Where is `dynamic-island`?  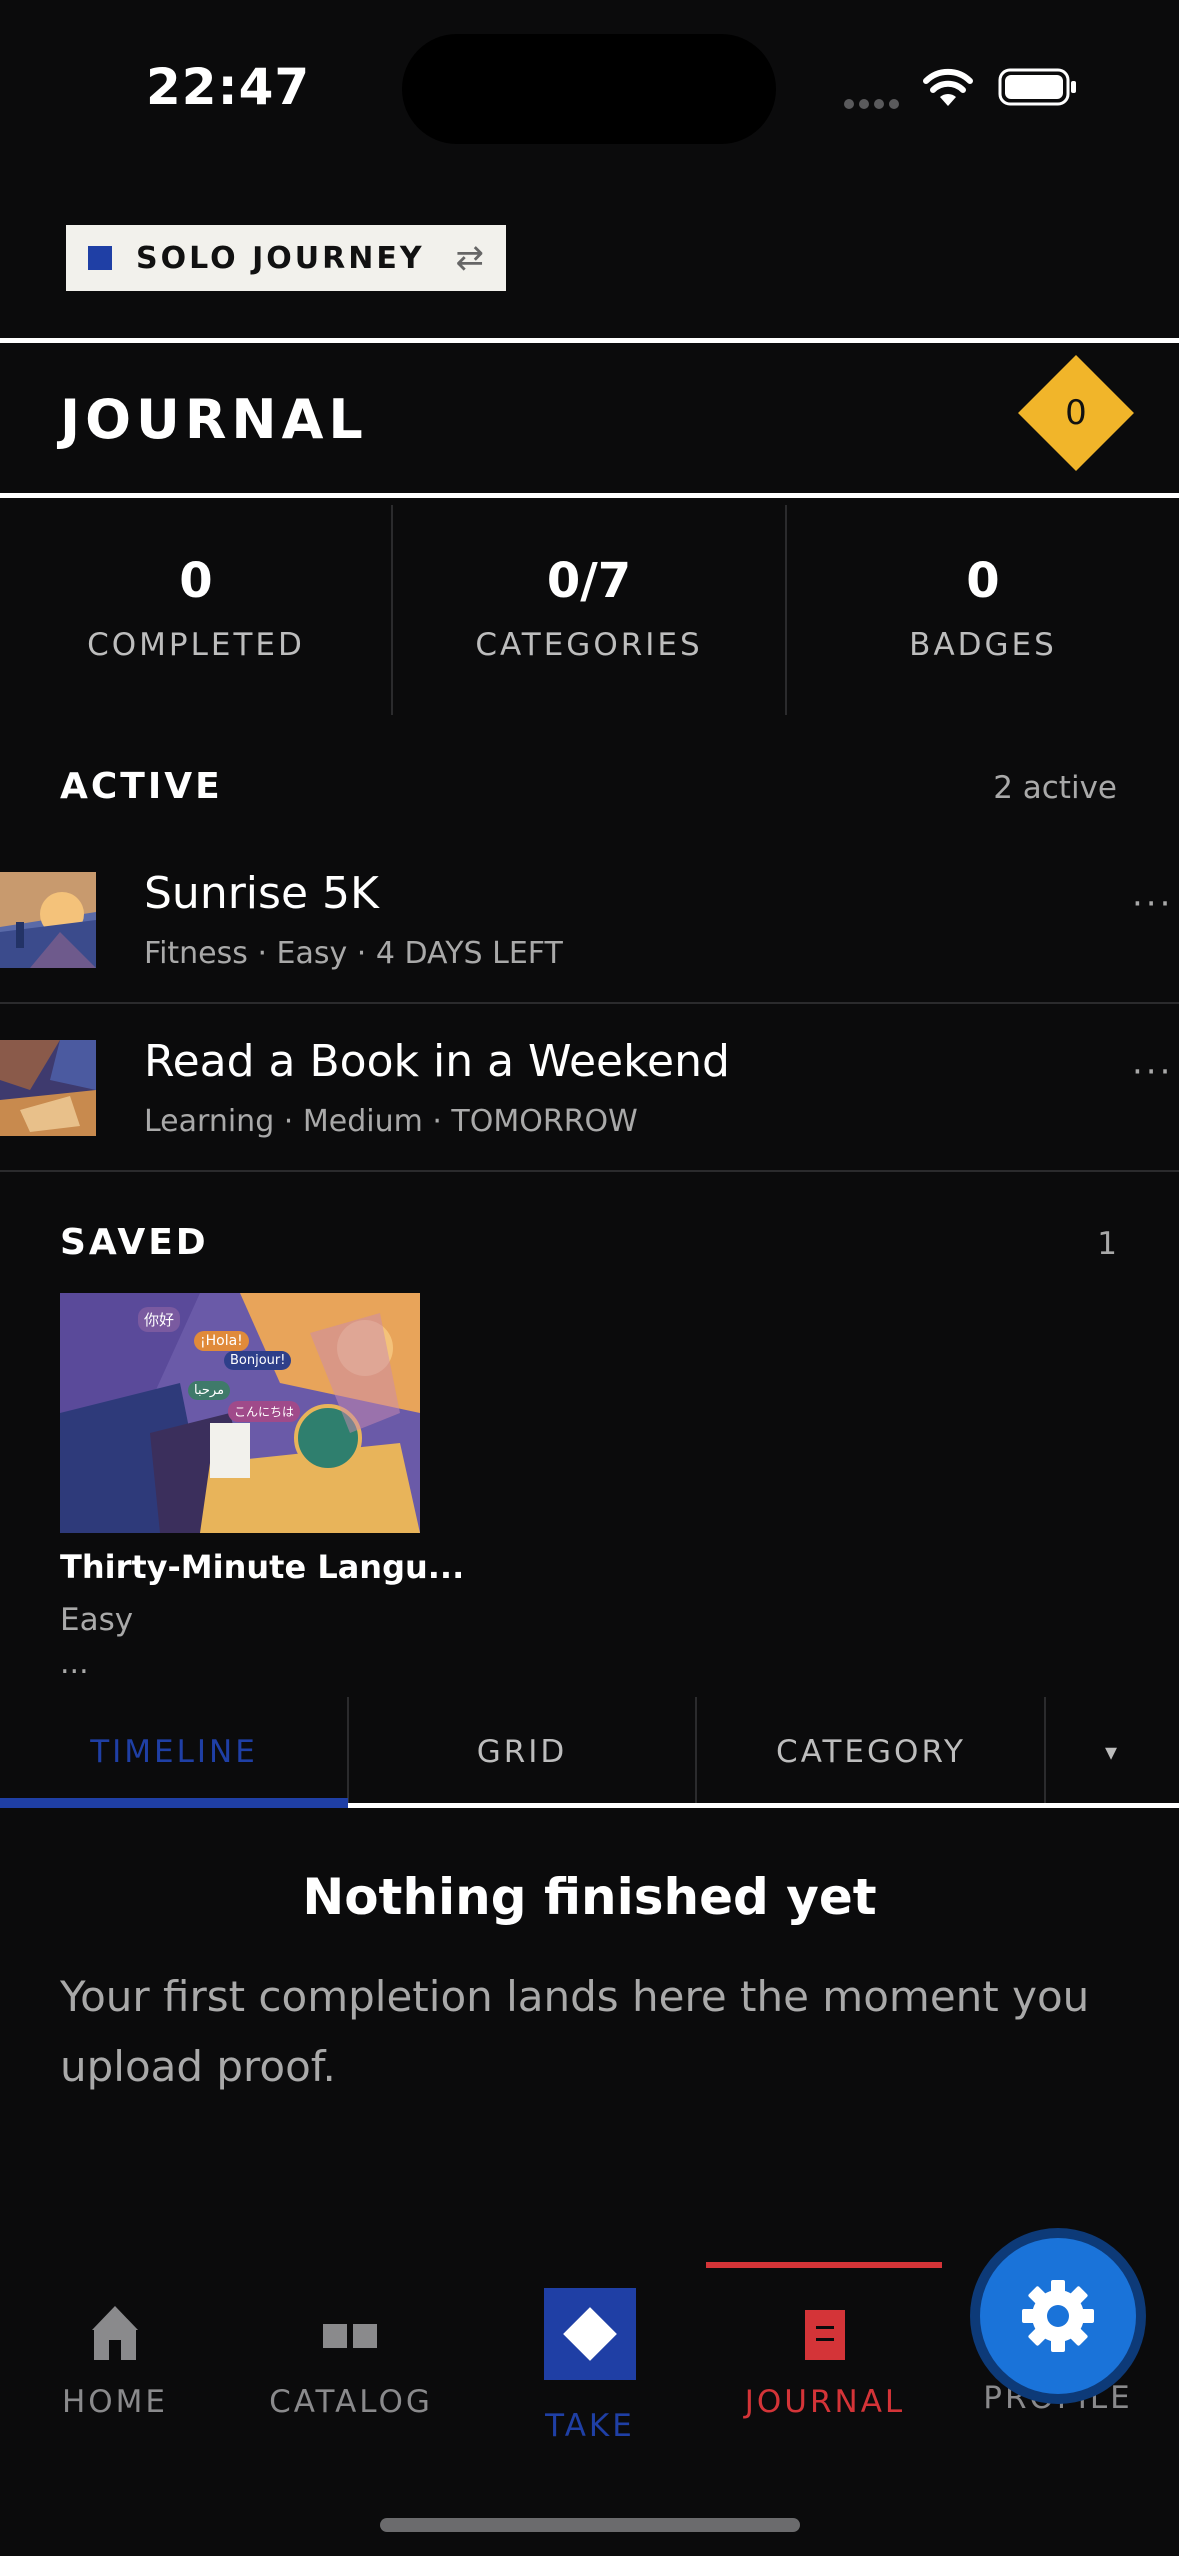
dynamic-island is located at coordinates (589, 89).